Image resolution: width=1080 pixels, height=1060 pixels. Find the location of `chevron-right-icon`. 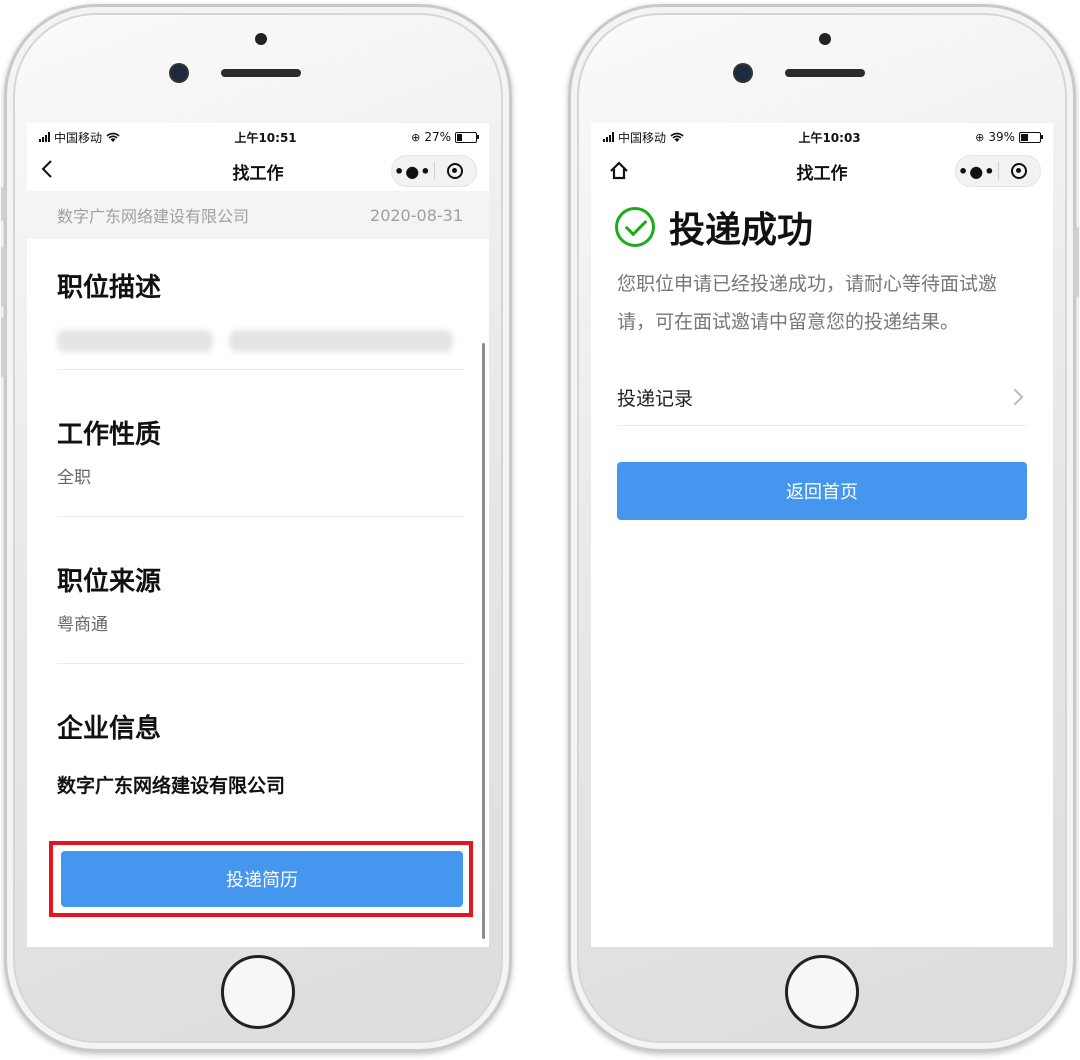

chevron-right-icon is located at coordinates (1015, 397).